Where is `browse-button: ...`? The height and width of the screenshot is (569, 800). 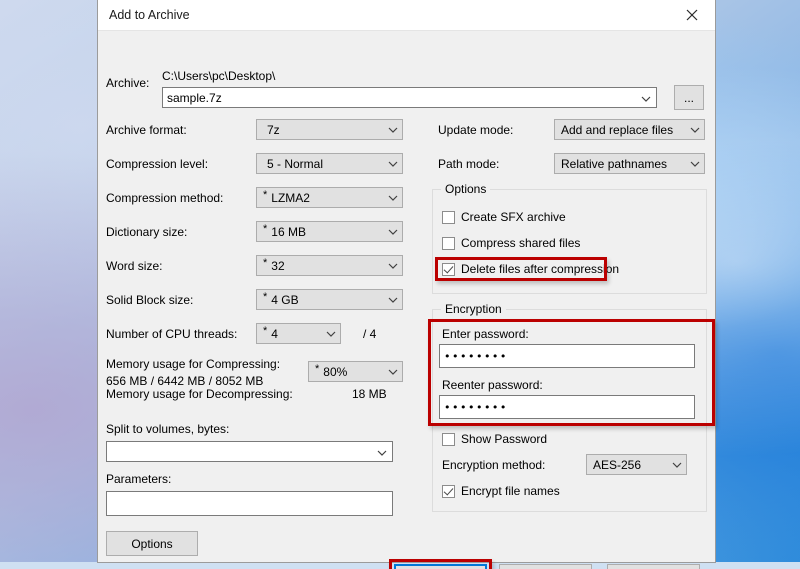
browse-button: ... is located at coordinates (689, 97).